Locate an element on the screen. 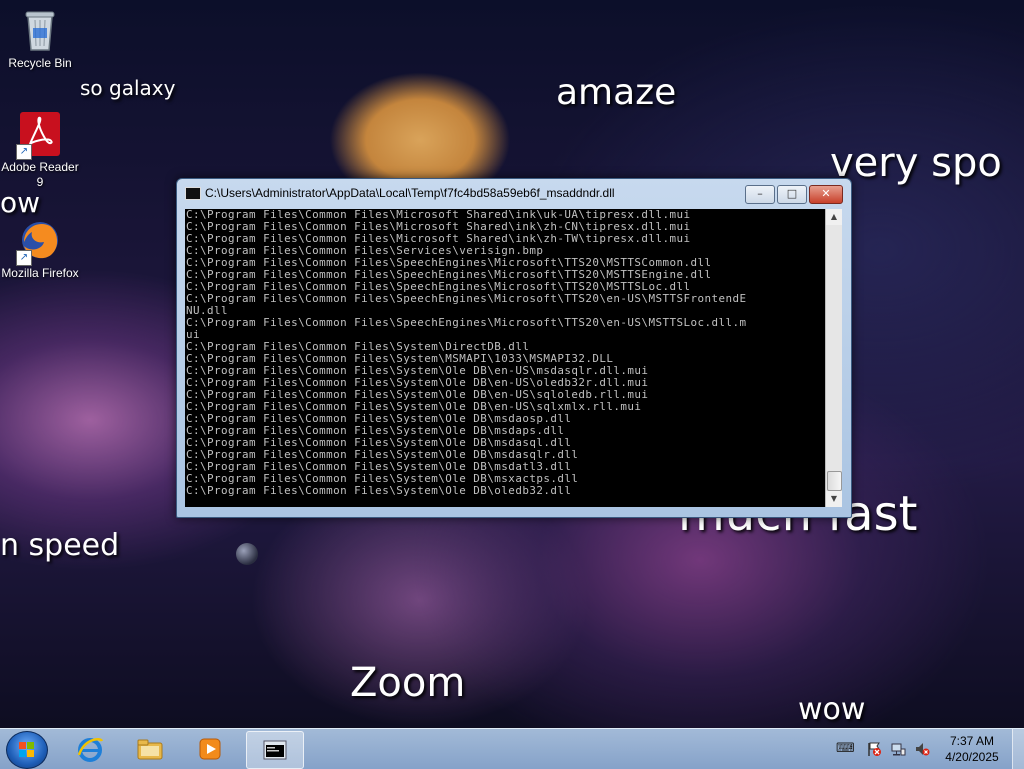  windows-logo-icon is located at coordinates (27, 750).